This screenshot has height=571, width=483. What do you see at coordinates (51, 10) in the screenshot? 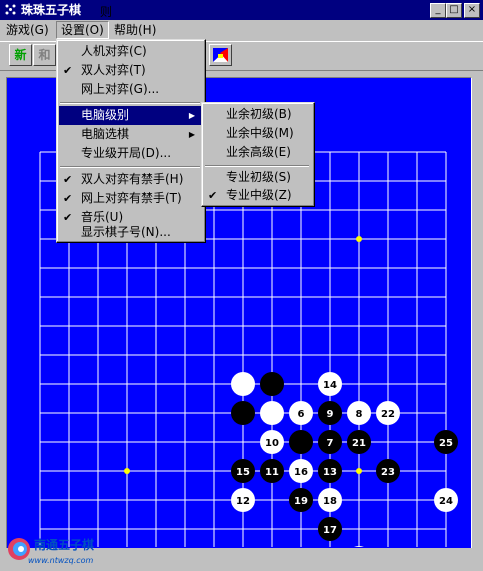
I see `window-title: 珠珠五子棋` at bounding box center [51, 10].